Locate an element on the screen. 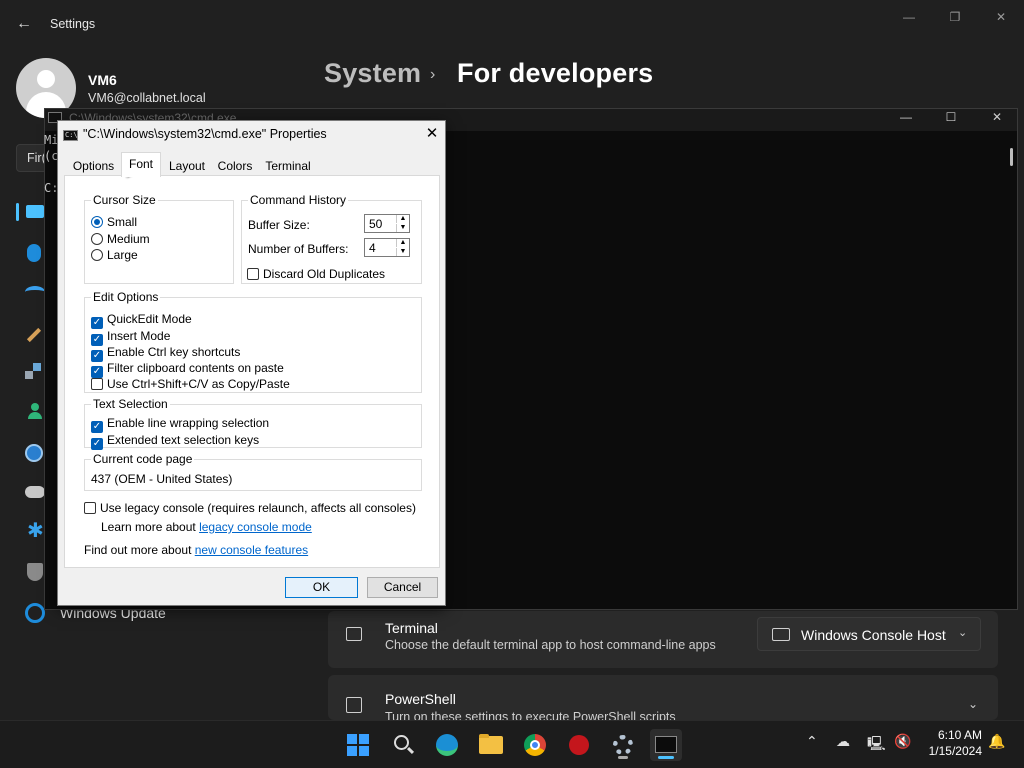  cursor-large-radio: Large is located at coordinates (114, 255).